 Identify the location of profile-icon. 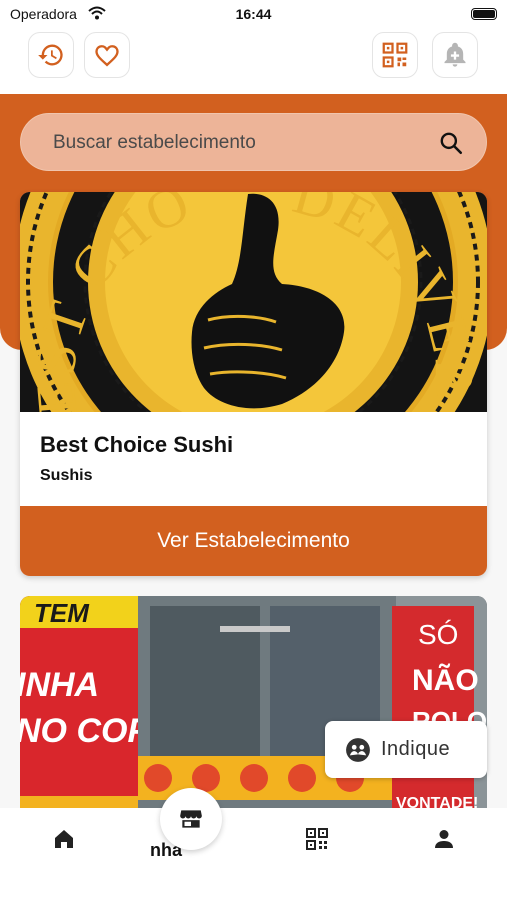
(444, 839).